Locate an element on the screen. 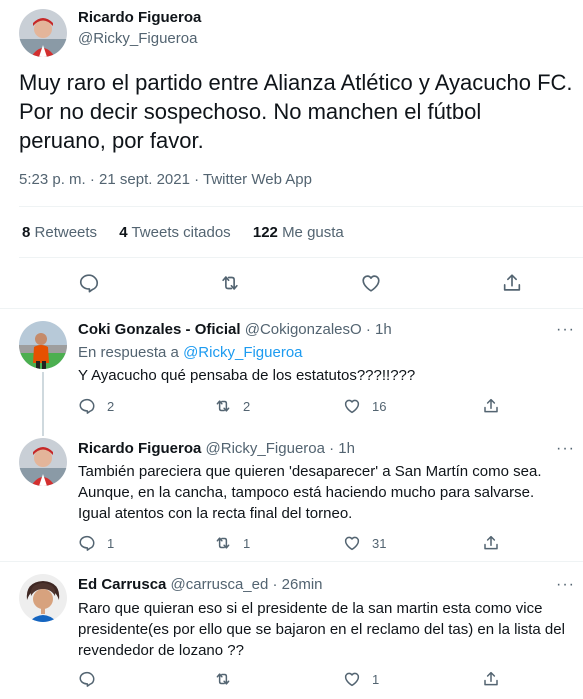 The image size is (583, 699). reply-button: 1 is located at coordinates (96, 543).